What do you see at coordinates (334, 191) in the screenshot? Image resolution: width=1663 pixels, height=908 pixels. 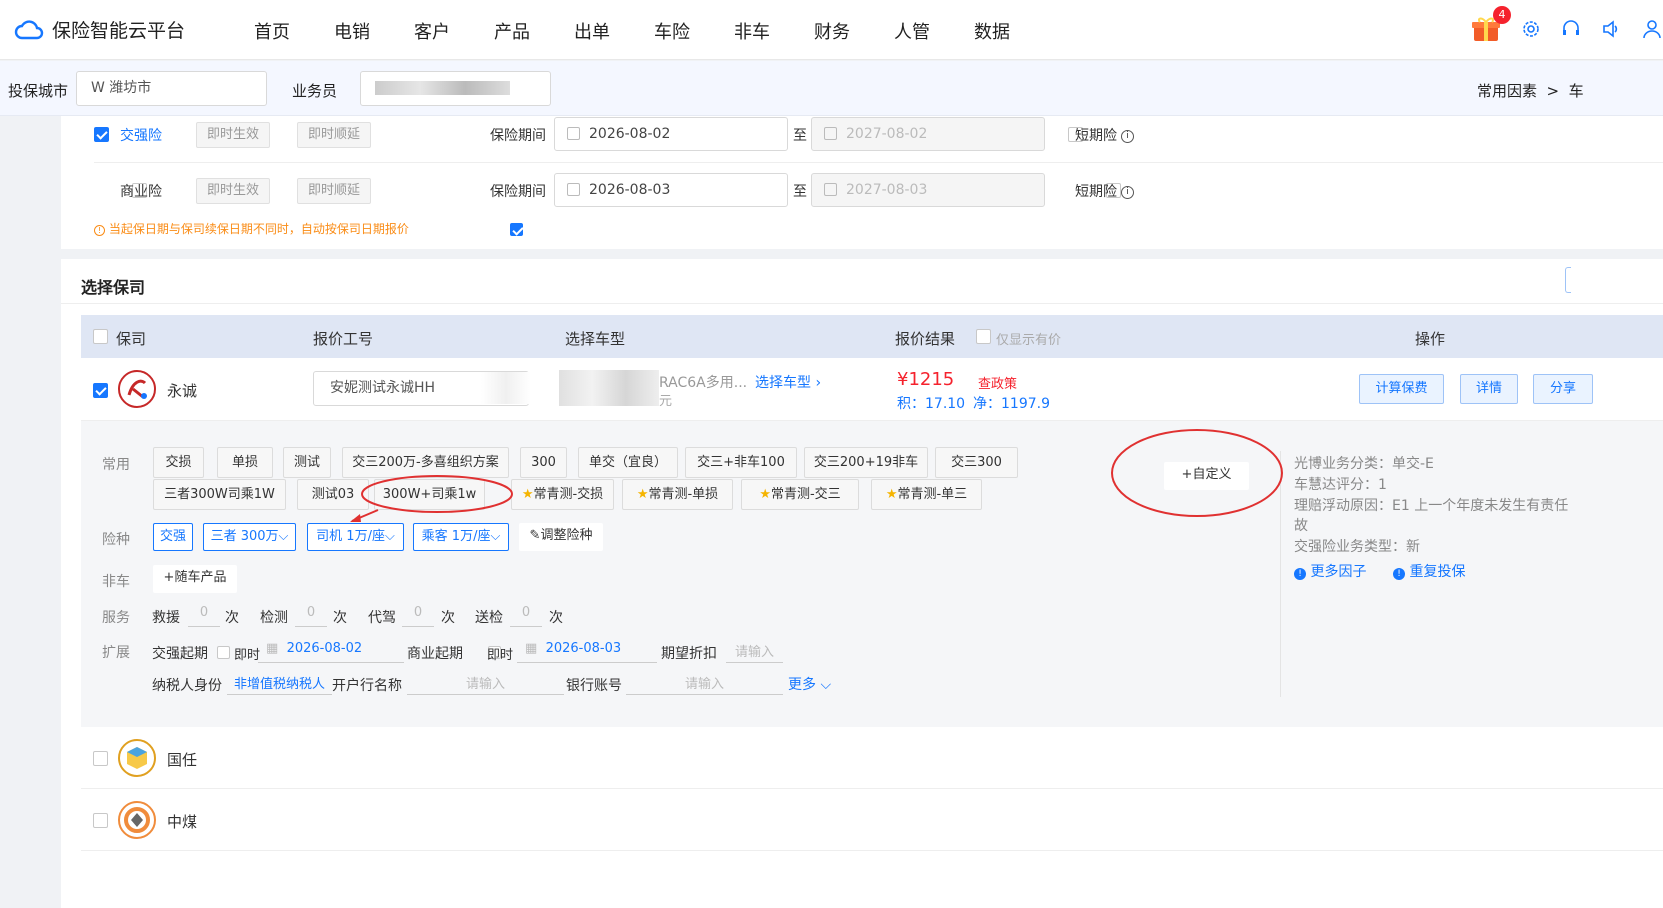 I see `sy-immediate-delay: 即时顺延` at bounding box center [334, 191].